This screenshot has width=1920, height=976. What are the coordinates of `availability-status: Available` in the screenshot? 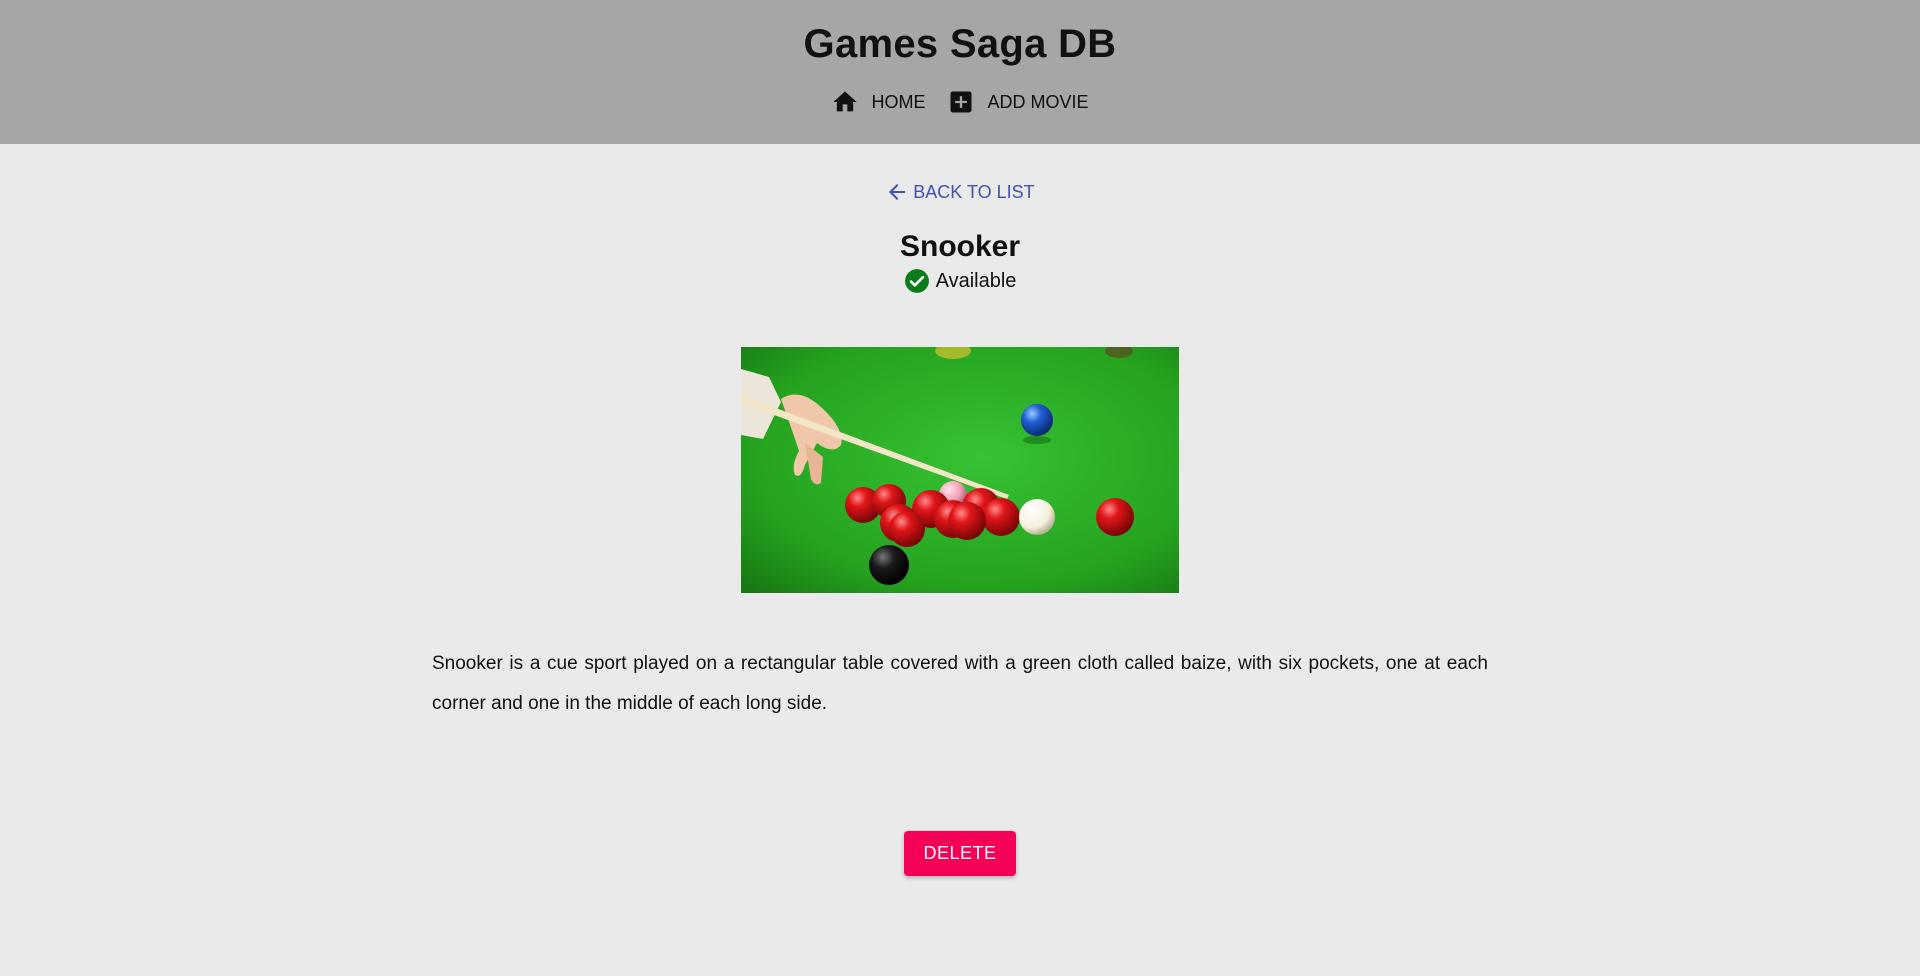 It's located at (960, 281).